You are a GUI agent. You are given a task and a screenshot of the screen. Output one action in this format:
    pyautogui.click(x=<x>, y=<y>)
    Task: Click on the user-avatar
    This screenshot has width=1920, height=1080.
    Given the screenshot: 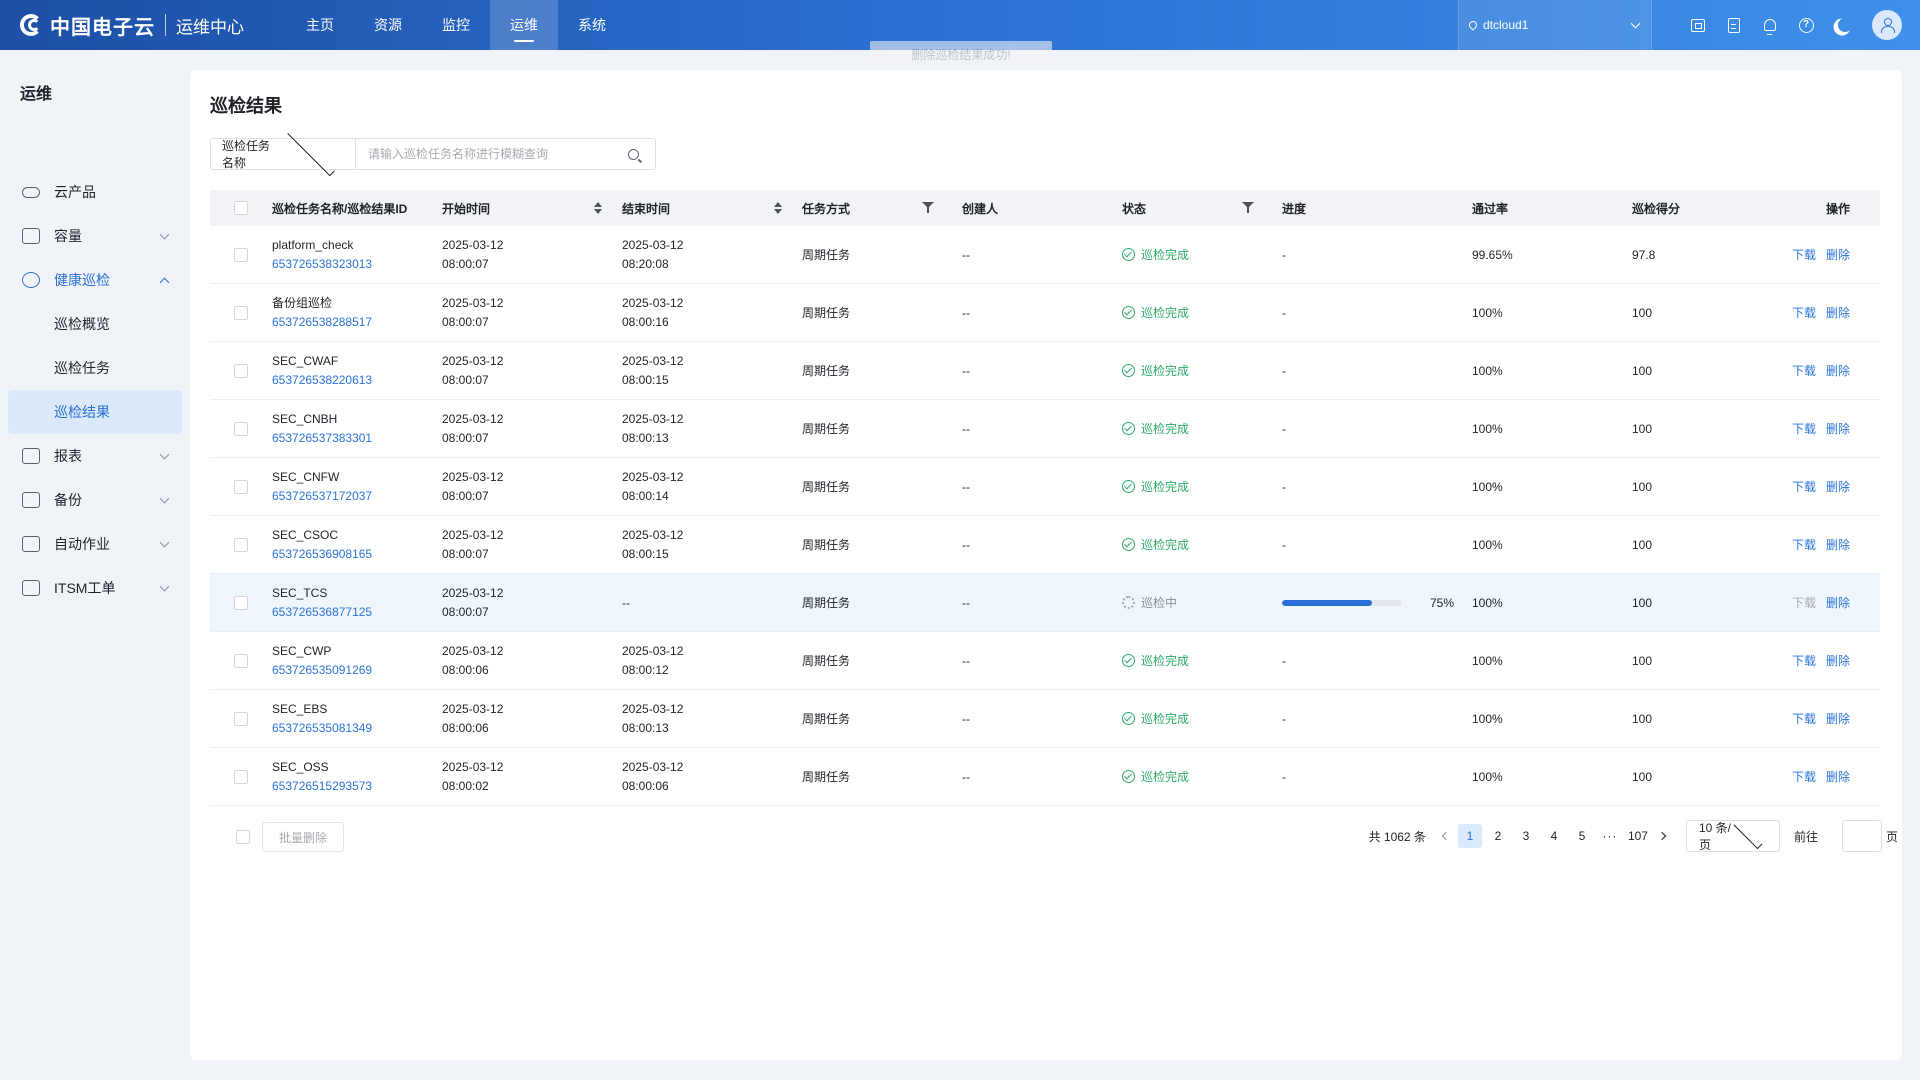 What is the action you would take?
    pyautogui.click(x=1887, y=25)
    